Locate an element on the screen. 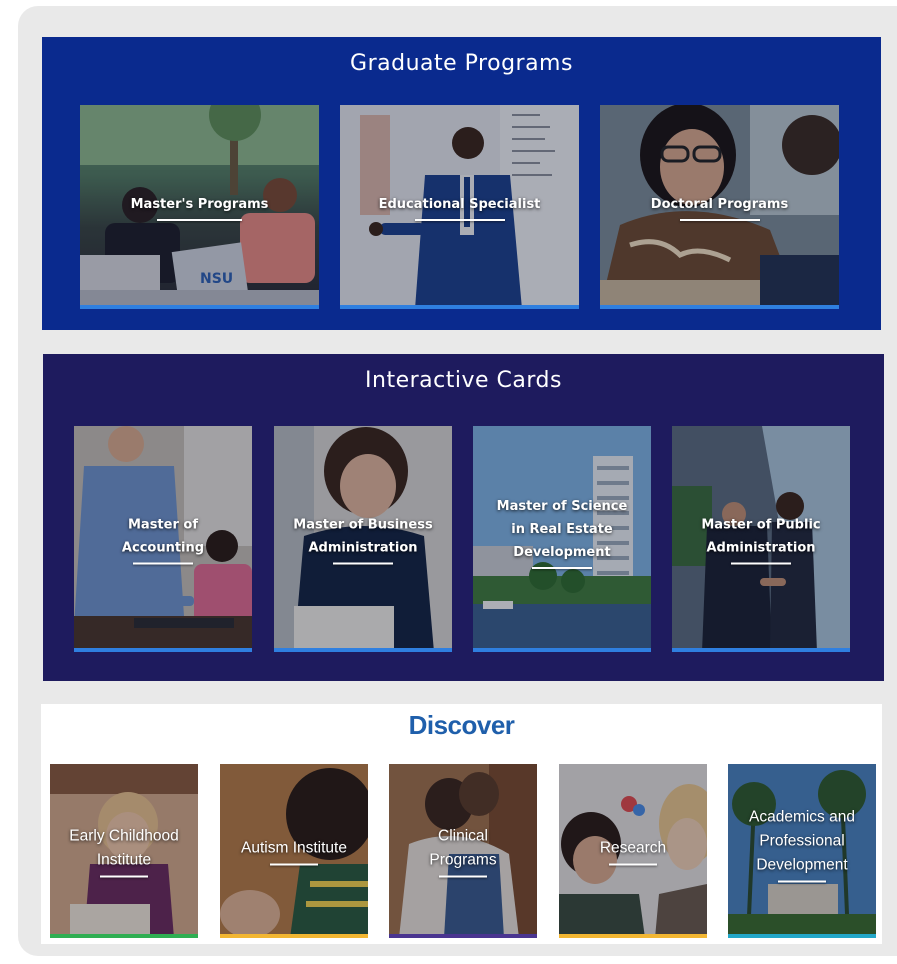 The height and width of the screenshot is (964, 897). card-label: Master of Business Administration is located at coordinates (363, 539).